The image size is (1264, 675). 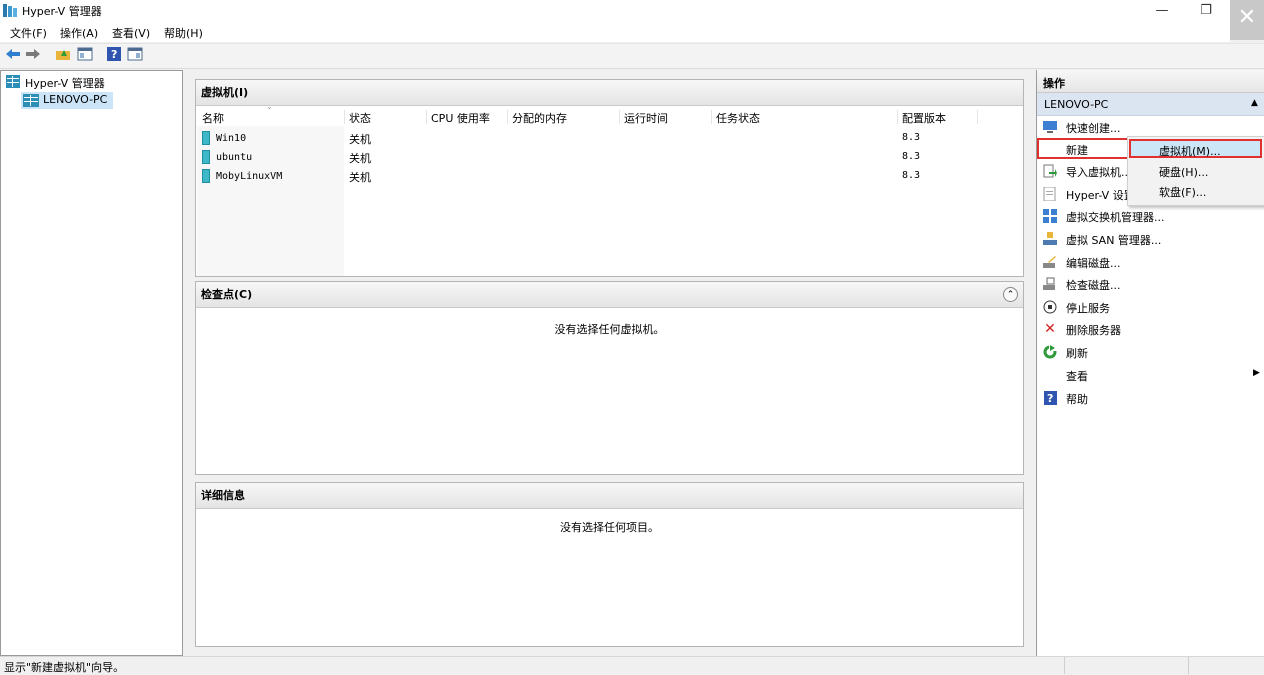 I want to click on toolbar: ?, so click(x=632, y=56).